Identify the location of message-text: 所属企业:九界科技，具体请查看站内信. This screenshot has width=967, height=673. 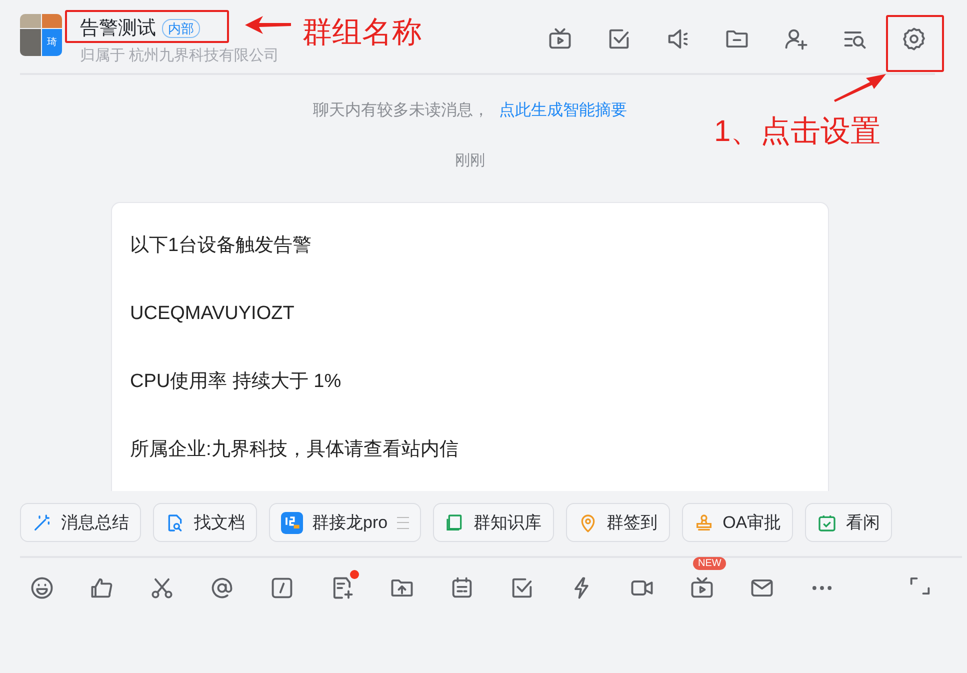
(295, 450).